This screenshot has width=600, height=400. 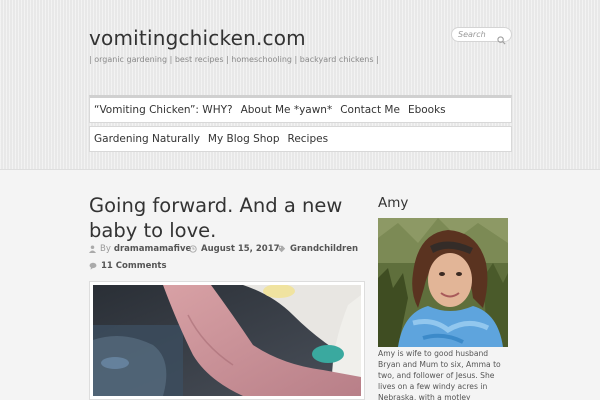 I want to click on comment-icon, so click(x=93, y=266).